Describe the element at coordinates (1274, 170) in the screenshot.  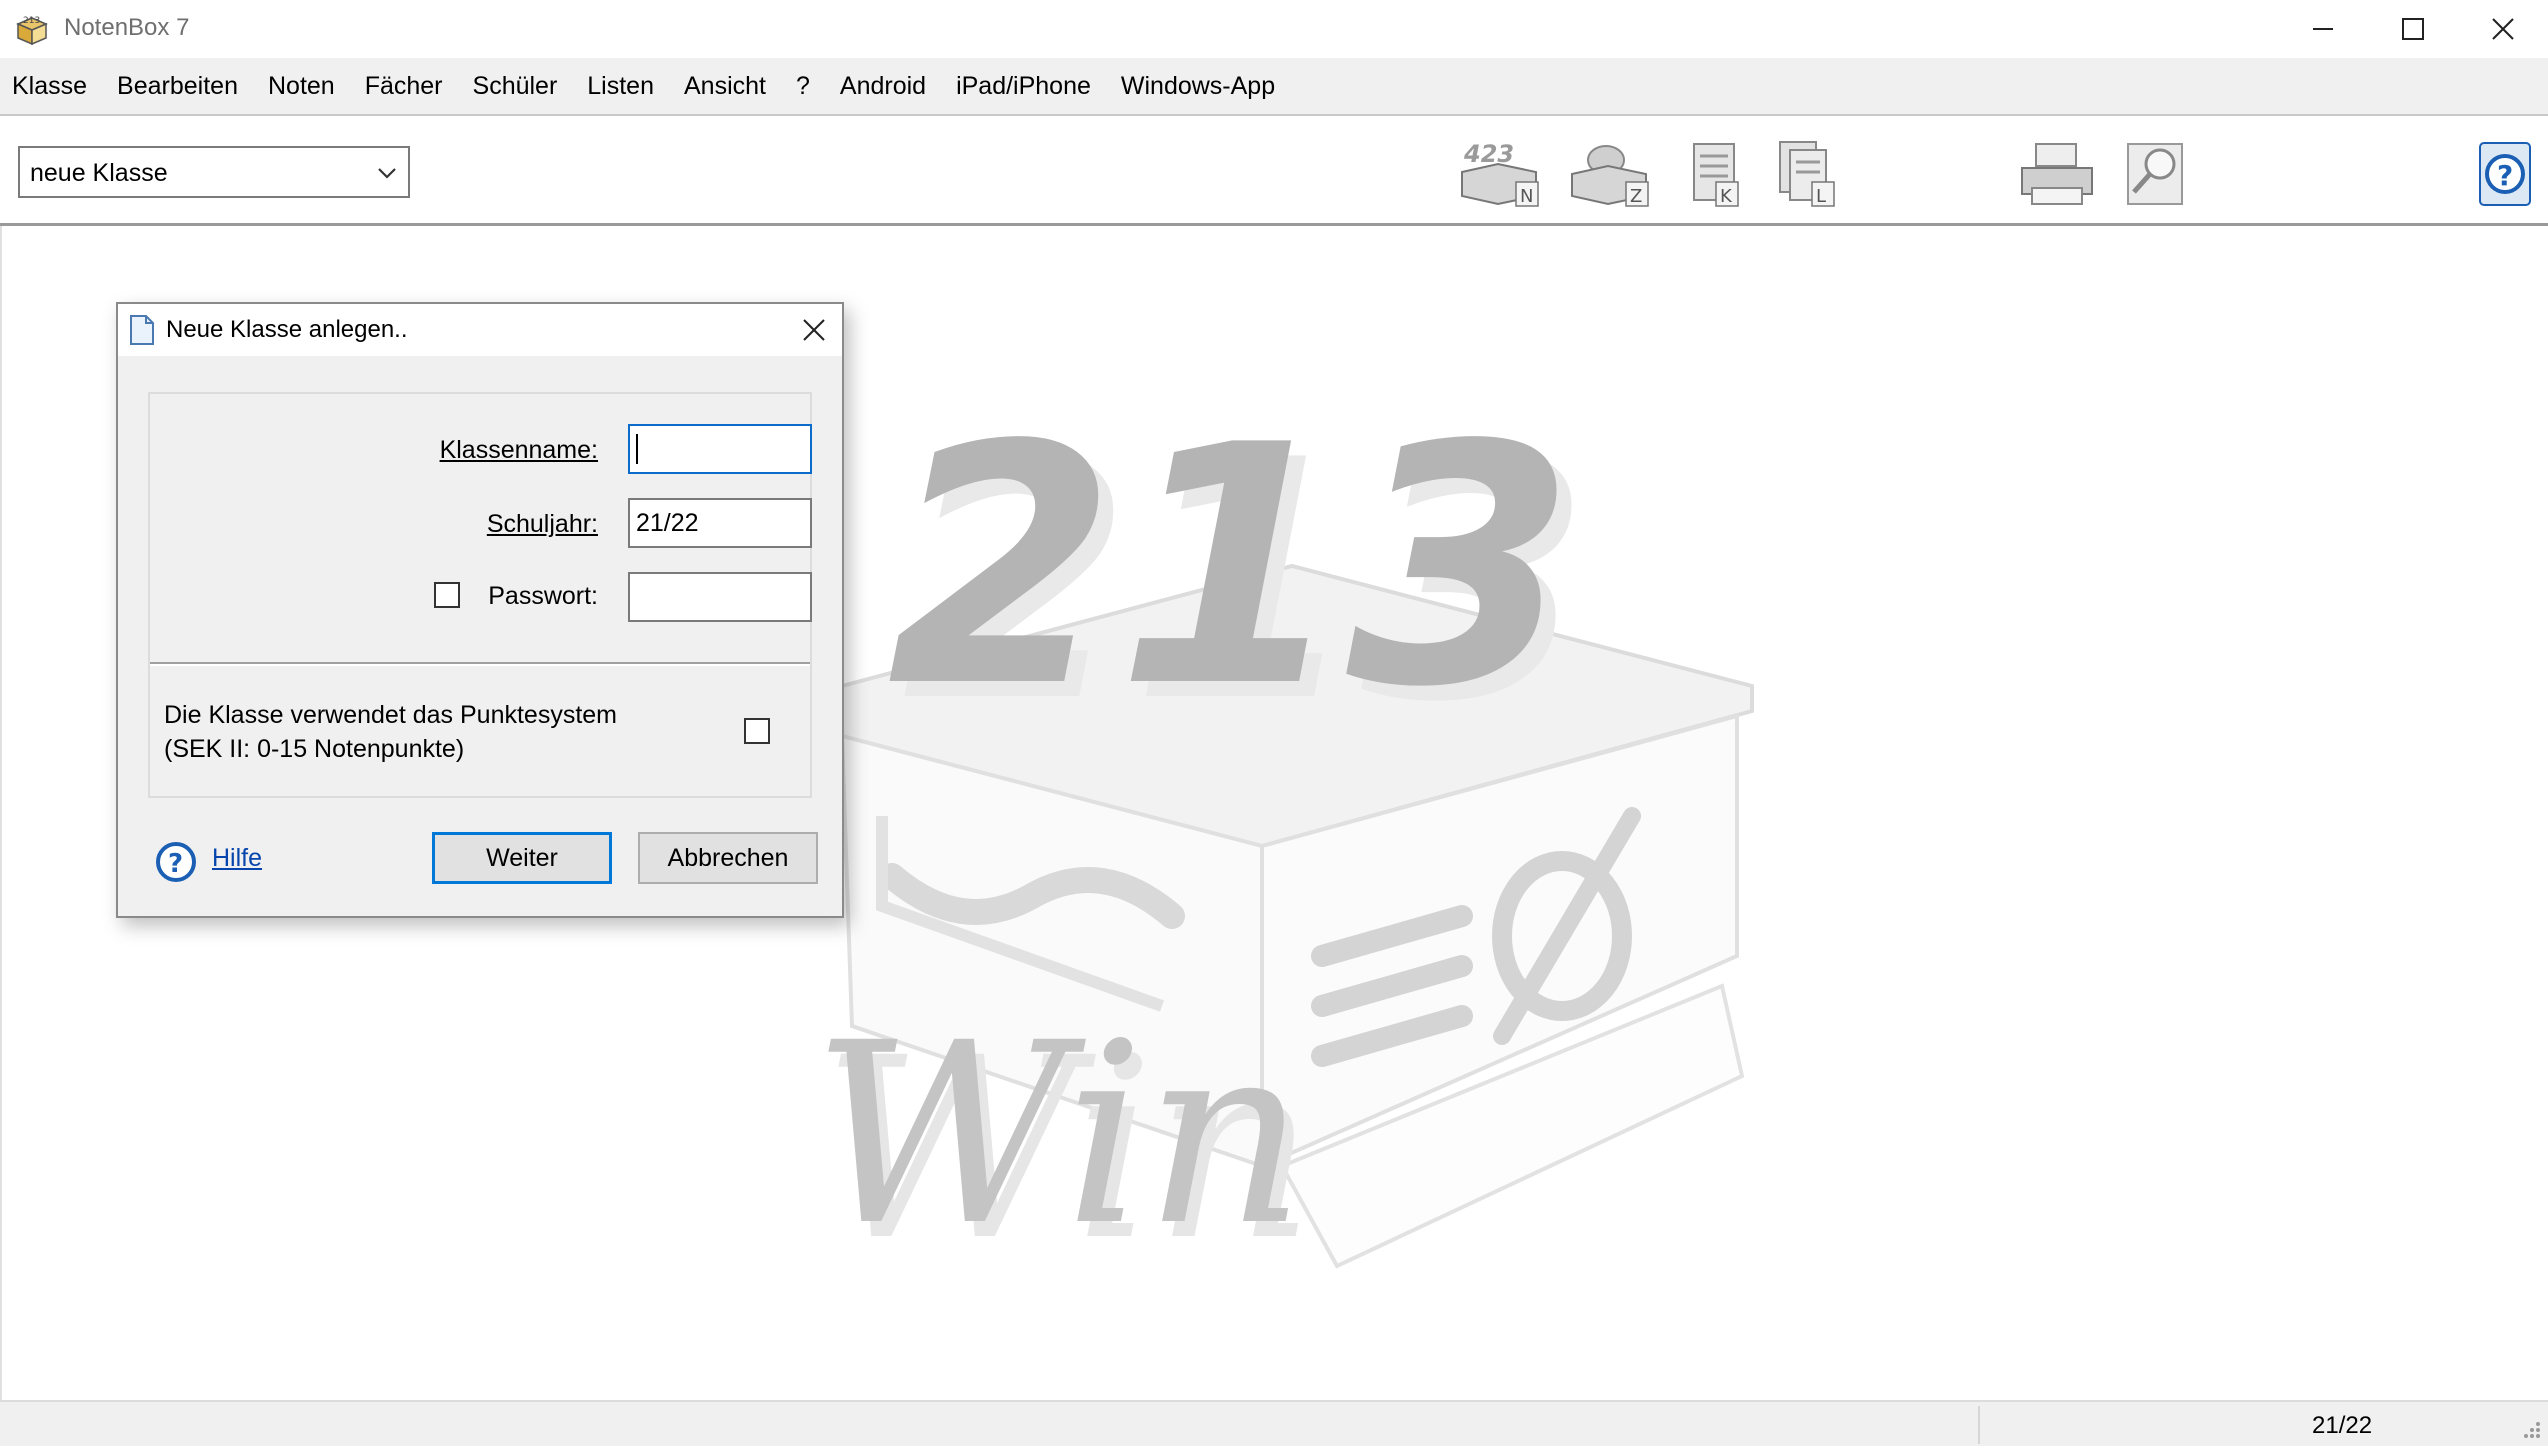
I see `toolbar: neue Klasse 423 N Z K L ?` at that location.